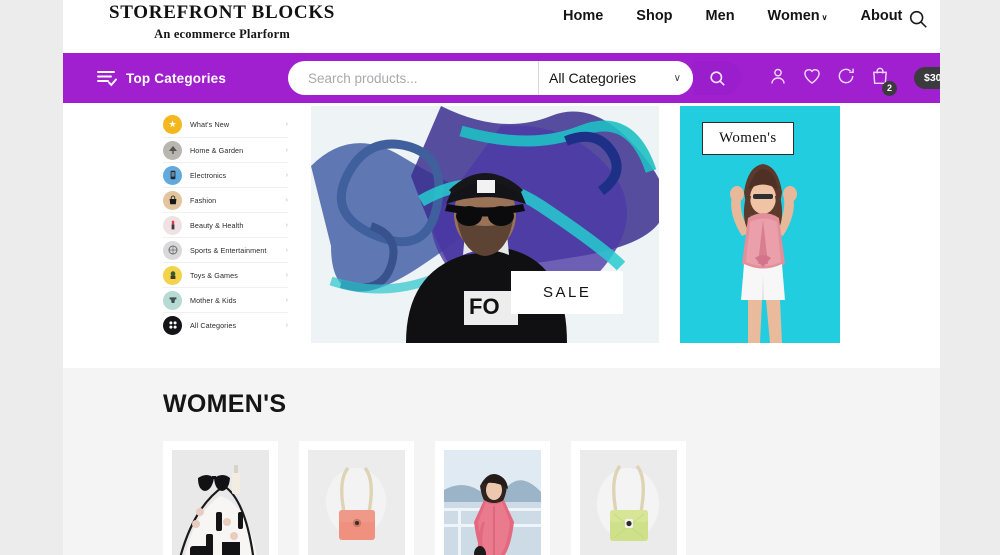  Describe the element at coordinates (222, 12) in the screenshot. I see `brand-title: STOREFRONT BLOCKS` at that location.